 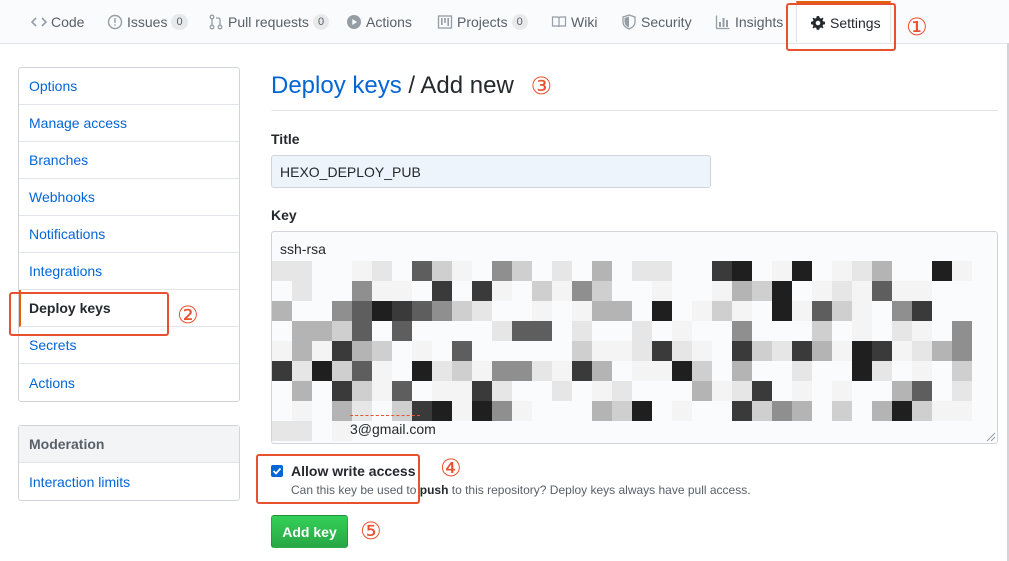 I want to click on book-icon, so click(x=559, y=22).